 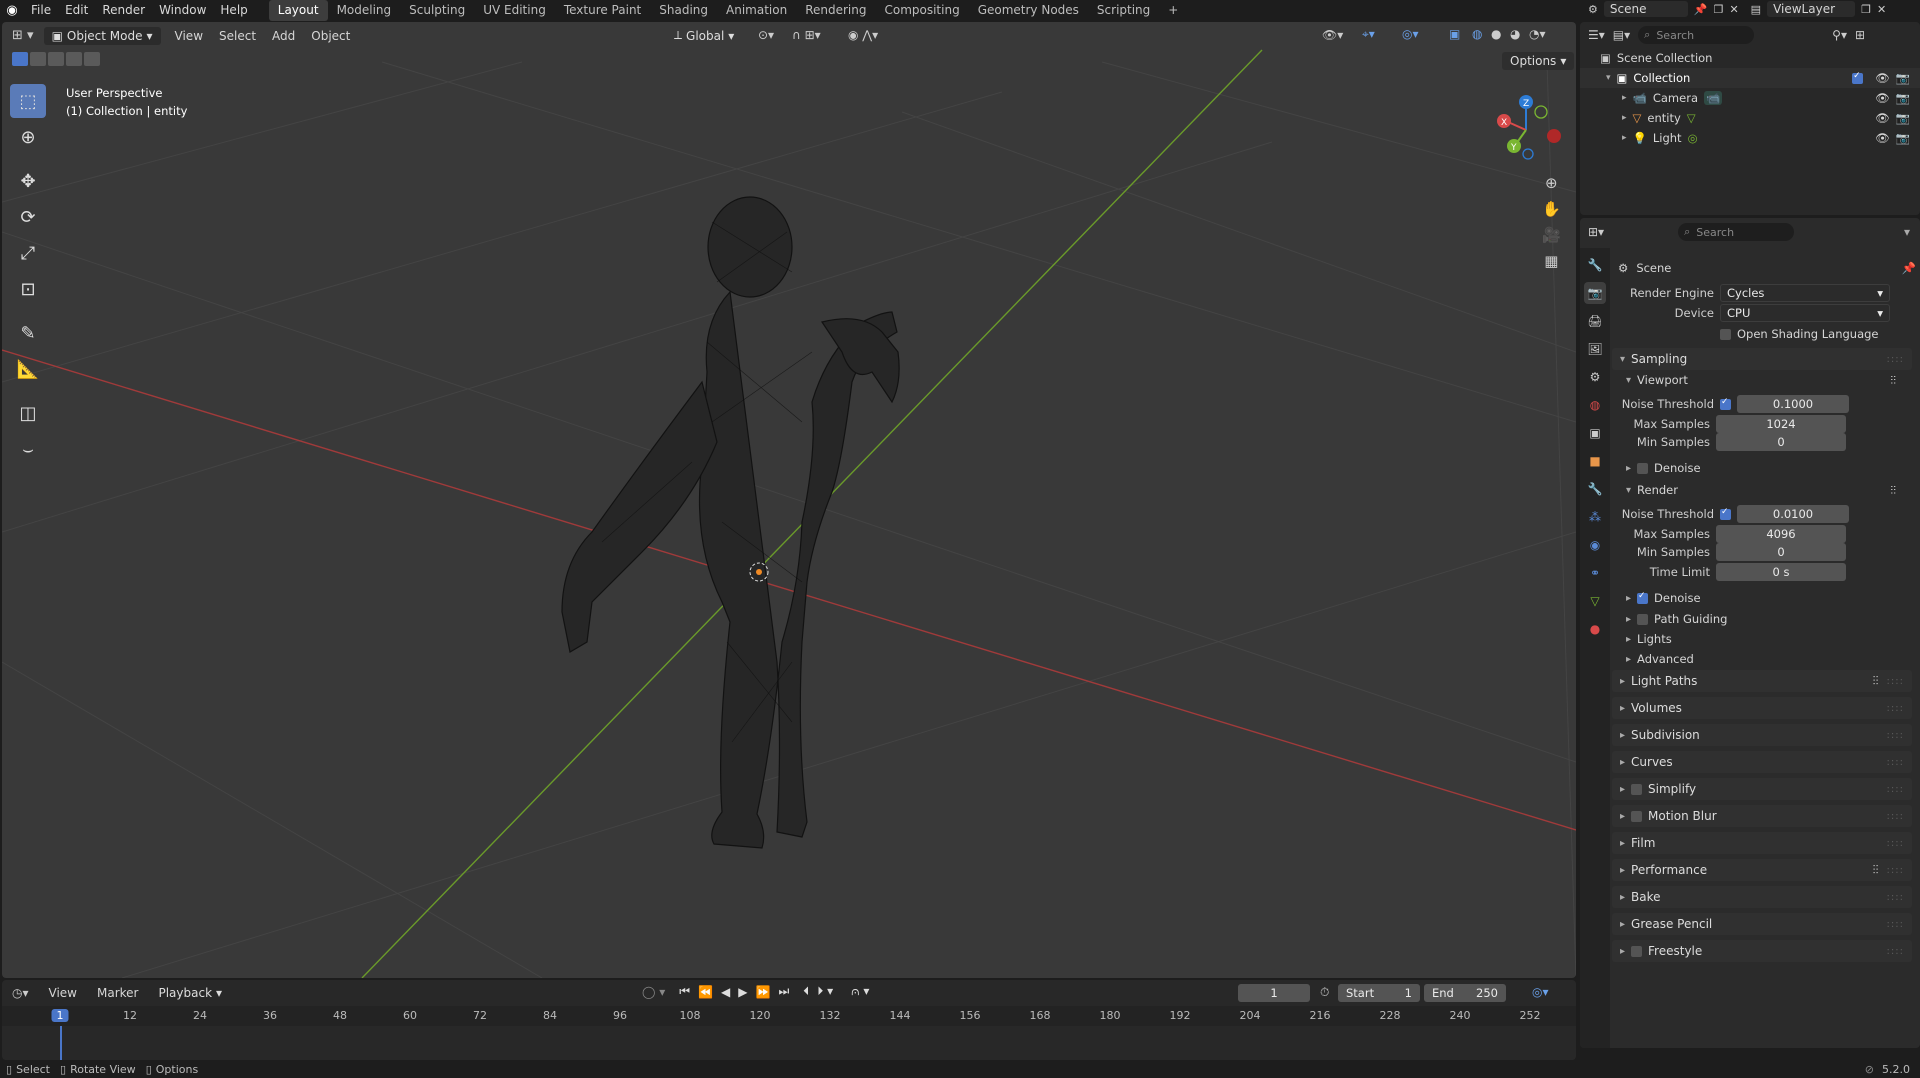 What do you see at coordinates (28, 449) in the screenshot?
I see `extrude-tool-icon: ⌣` at bounding box center [28, 449].